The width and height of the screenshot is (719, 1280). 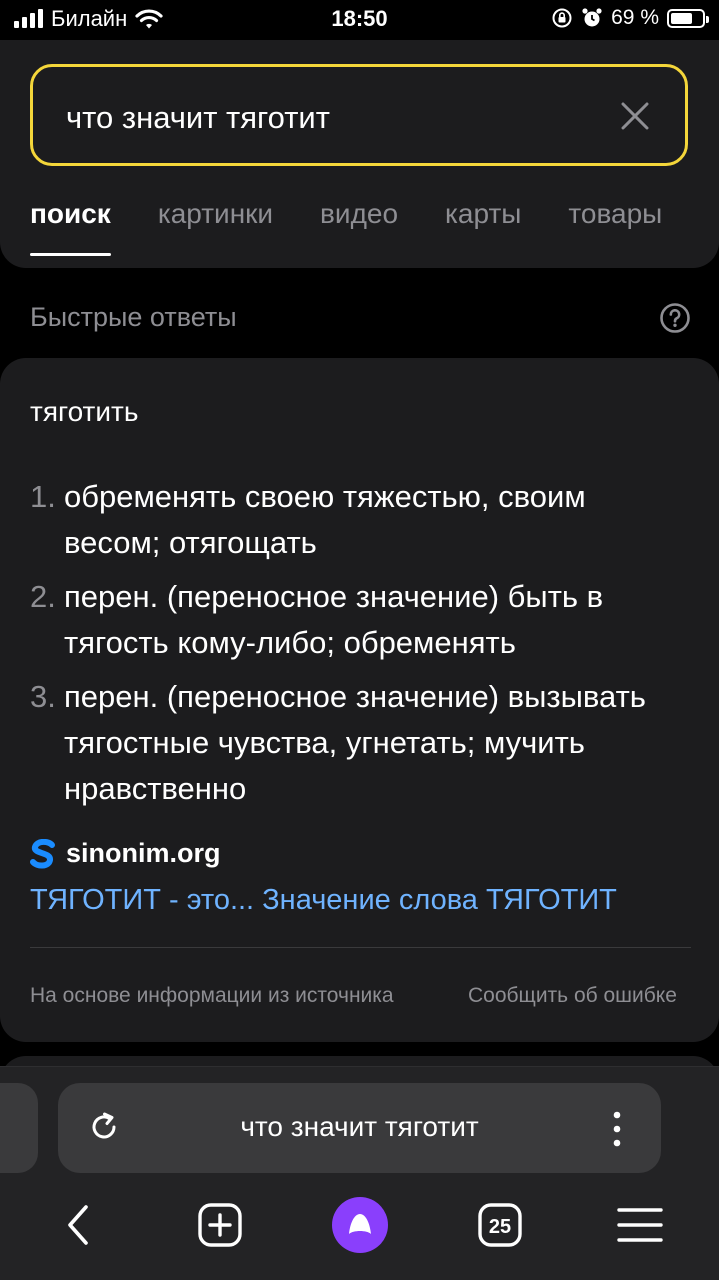 I want to click on alice-button, so click(x=360, y=1225).